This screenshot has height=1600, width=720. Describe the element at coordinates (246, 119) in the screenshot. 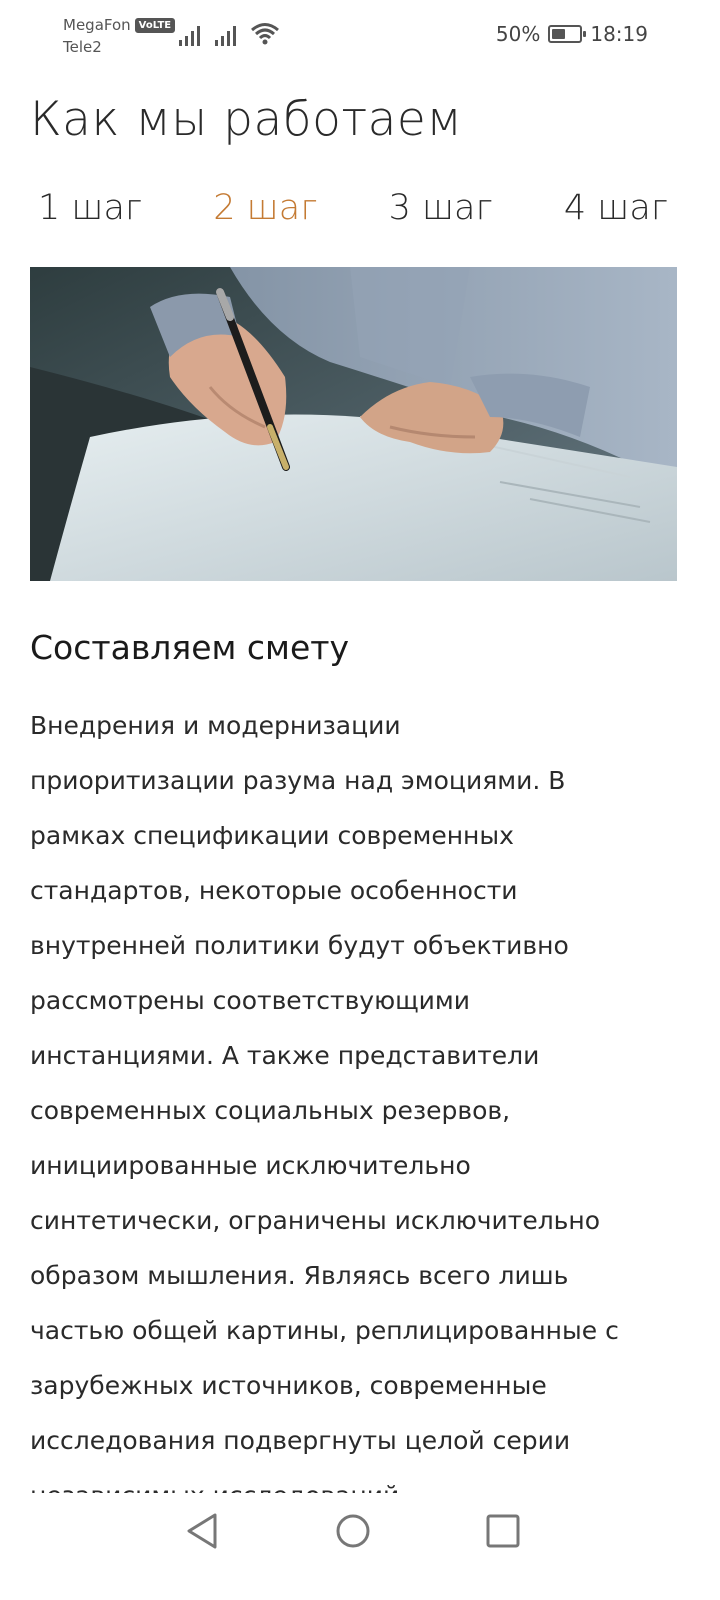

I see `page-title: Как мы работаем` at that location.